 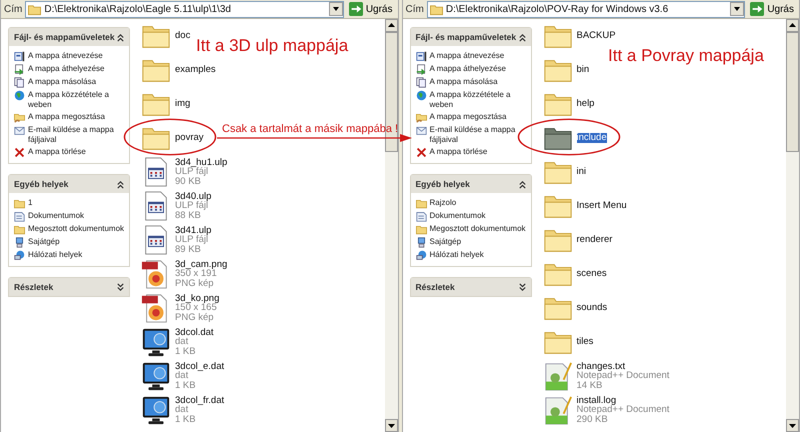 What do you see at coordinates (193, 197) in the screenshot?
I see `file-name: 3d40.ulp` at bounding box center [193, 197].